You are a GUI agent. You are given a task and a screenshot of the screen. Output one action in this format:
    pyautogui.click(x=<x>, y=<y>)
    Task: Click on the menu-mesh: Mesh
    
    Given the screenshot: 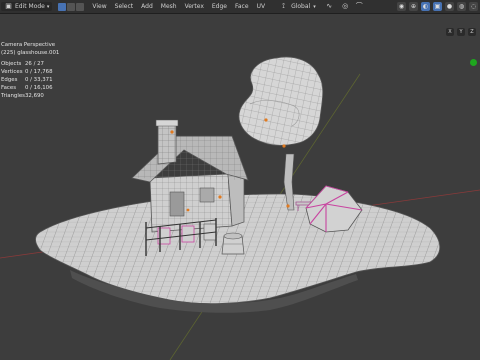 What is the action you would take?
    pyautogui.click(x=169, y=6)
    